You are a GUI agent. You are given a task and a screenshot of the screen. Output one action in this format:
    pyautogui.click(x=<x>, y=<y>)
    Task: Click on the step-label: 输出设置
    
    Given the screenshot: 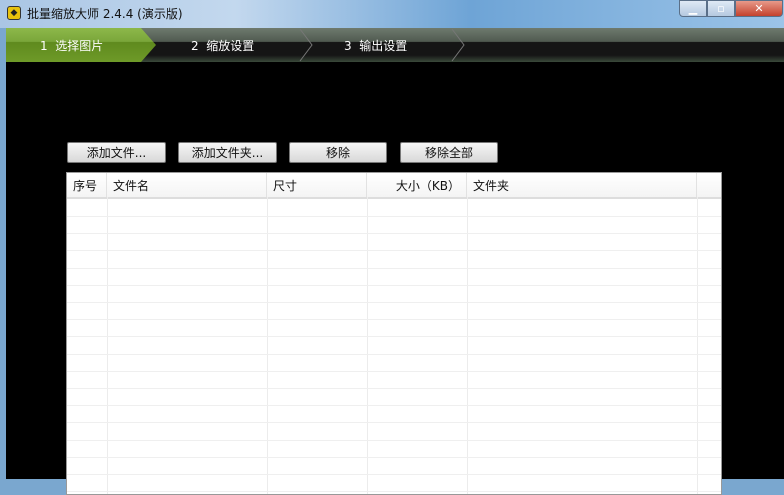 What is the action you would take?
    pyautogui.click(x=383, y=46)
    